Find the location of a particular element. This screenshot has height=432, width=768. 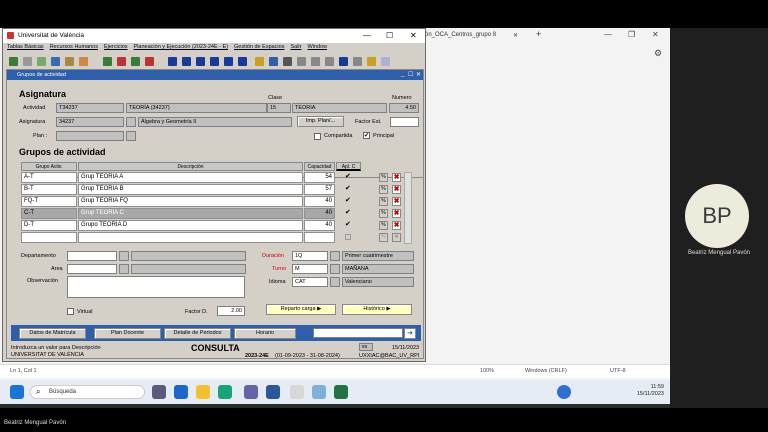

numero-field: 4.50 is located at coordinates (404, 108).